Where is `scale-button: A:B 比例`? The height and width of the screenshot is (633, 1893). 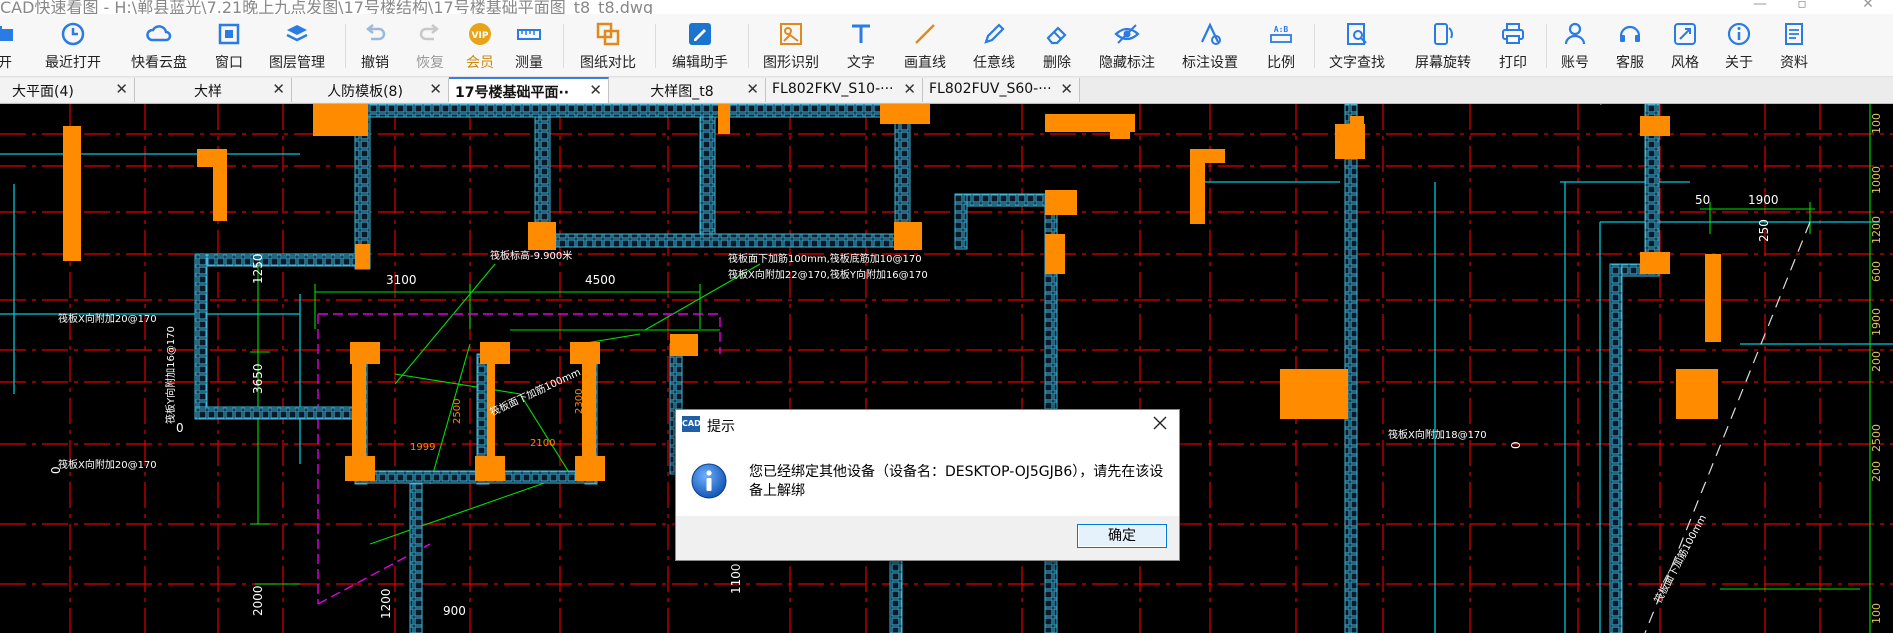 scale-button: A:B 比例 is located at coordinates (1281, 45).